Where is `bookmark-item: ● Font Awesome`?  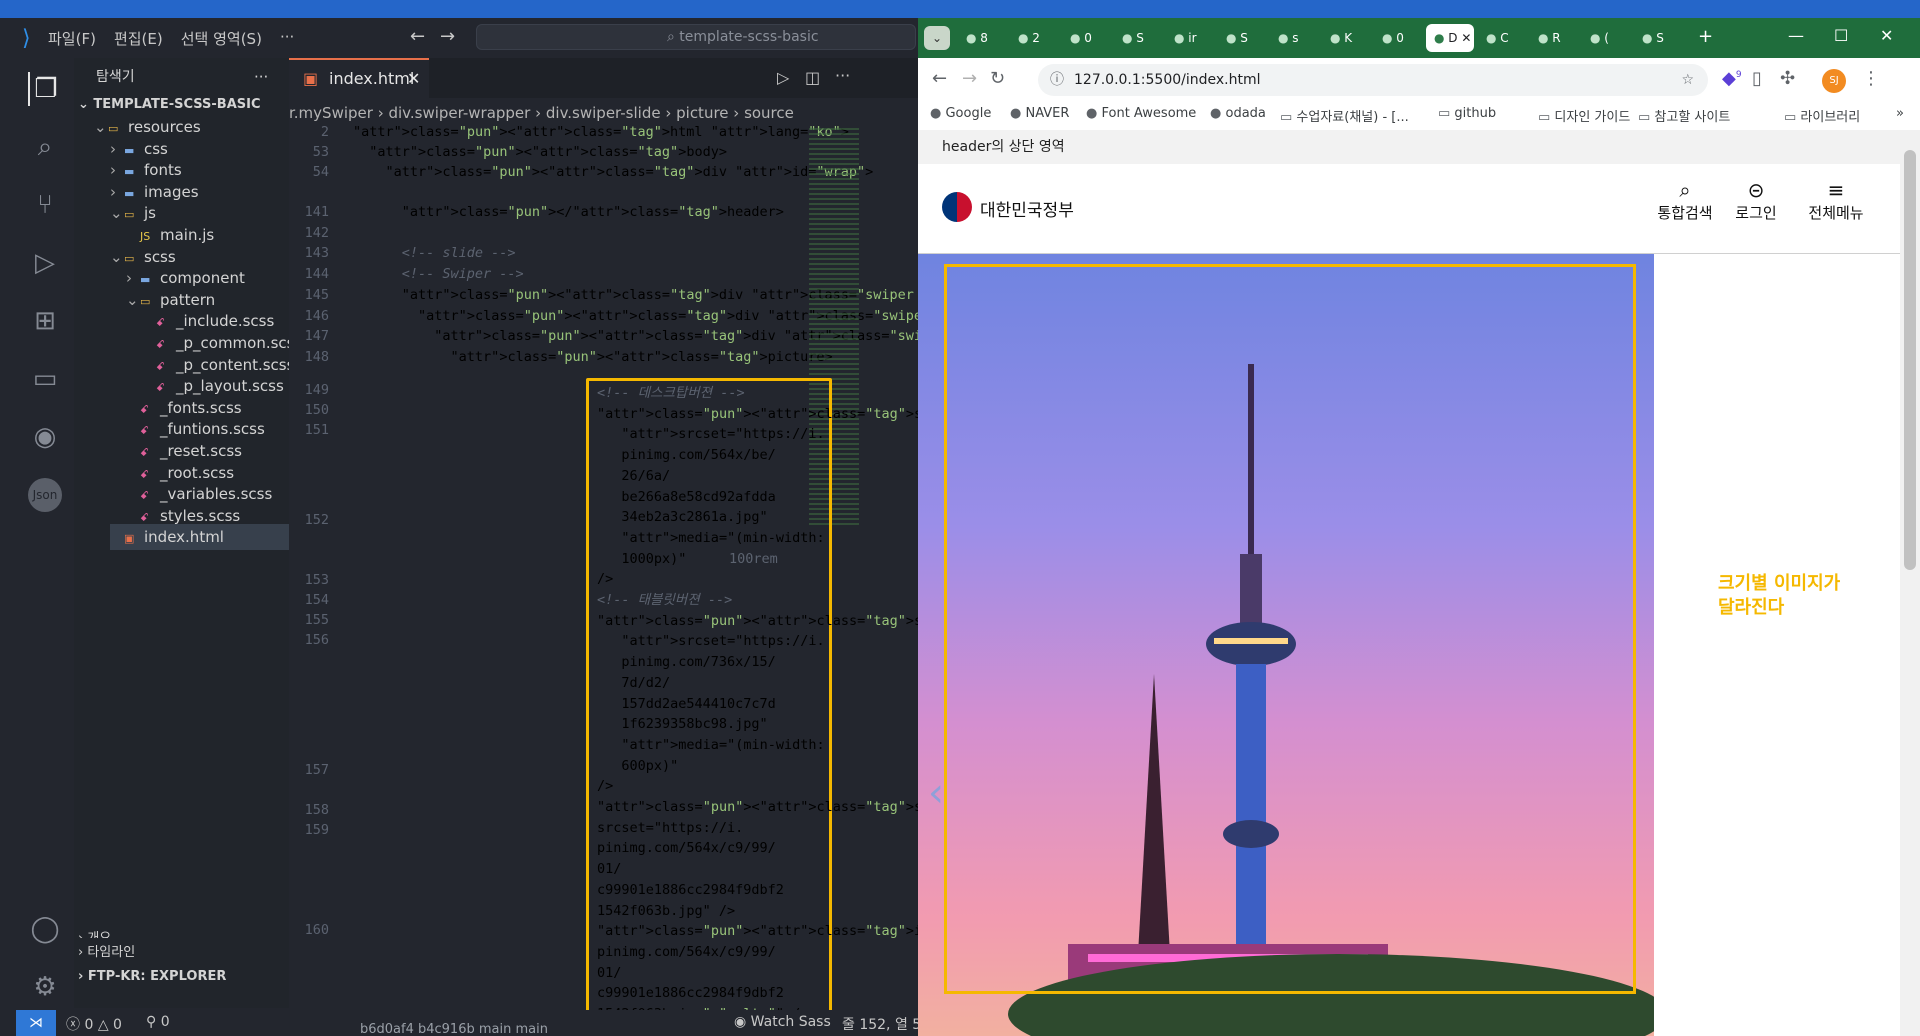
bookmark-item: ● Font Awesome is located at coordinates (1141, 113).